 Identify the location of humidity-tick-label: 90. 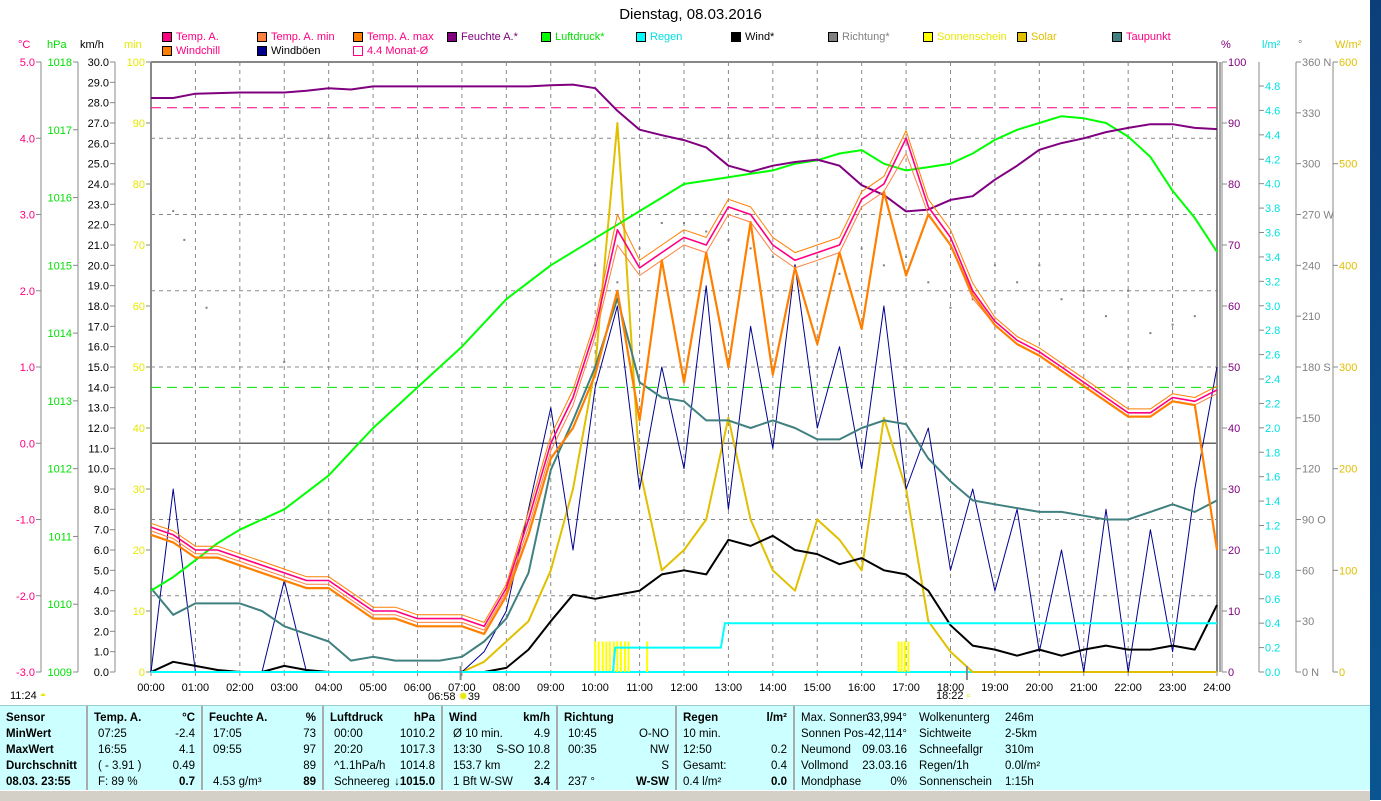
(1234, 124).